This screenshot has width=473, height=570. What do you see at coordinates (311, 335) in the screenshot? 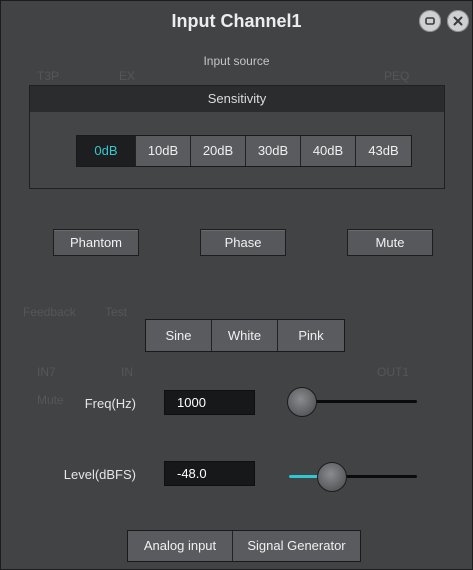
I see `waveform-option: Pink` at bounding box center [311, 335].